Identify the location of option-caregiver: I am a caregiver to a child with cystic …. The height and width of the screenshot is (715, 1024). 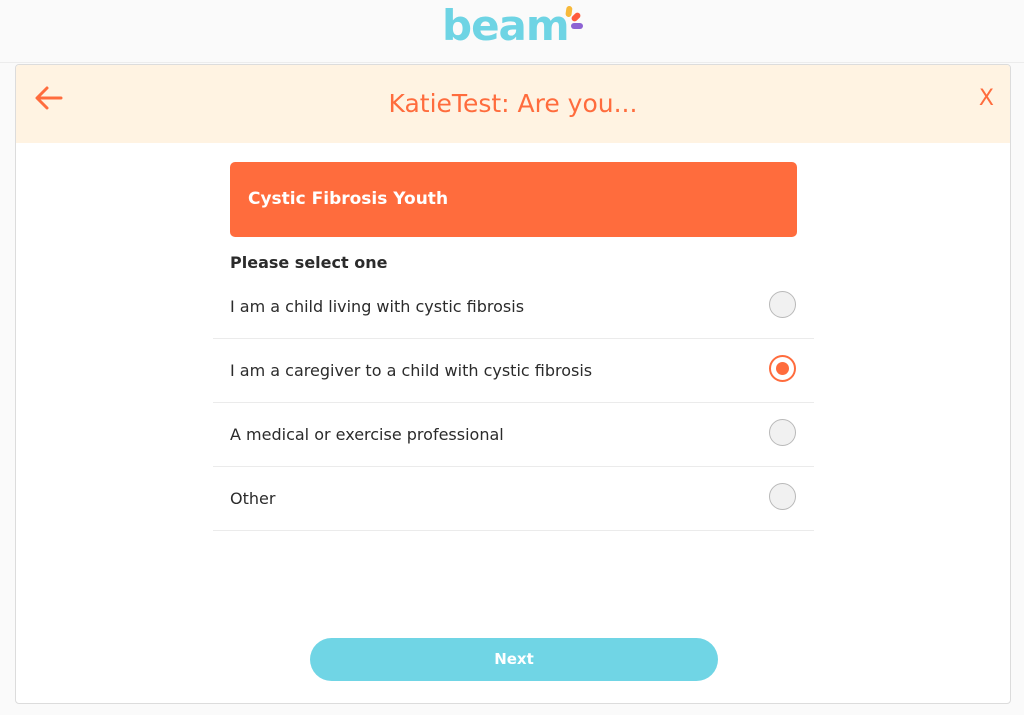
(513, 371).